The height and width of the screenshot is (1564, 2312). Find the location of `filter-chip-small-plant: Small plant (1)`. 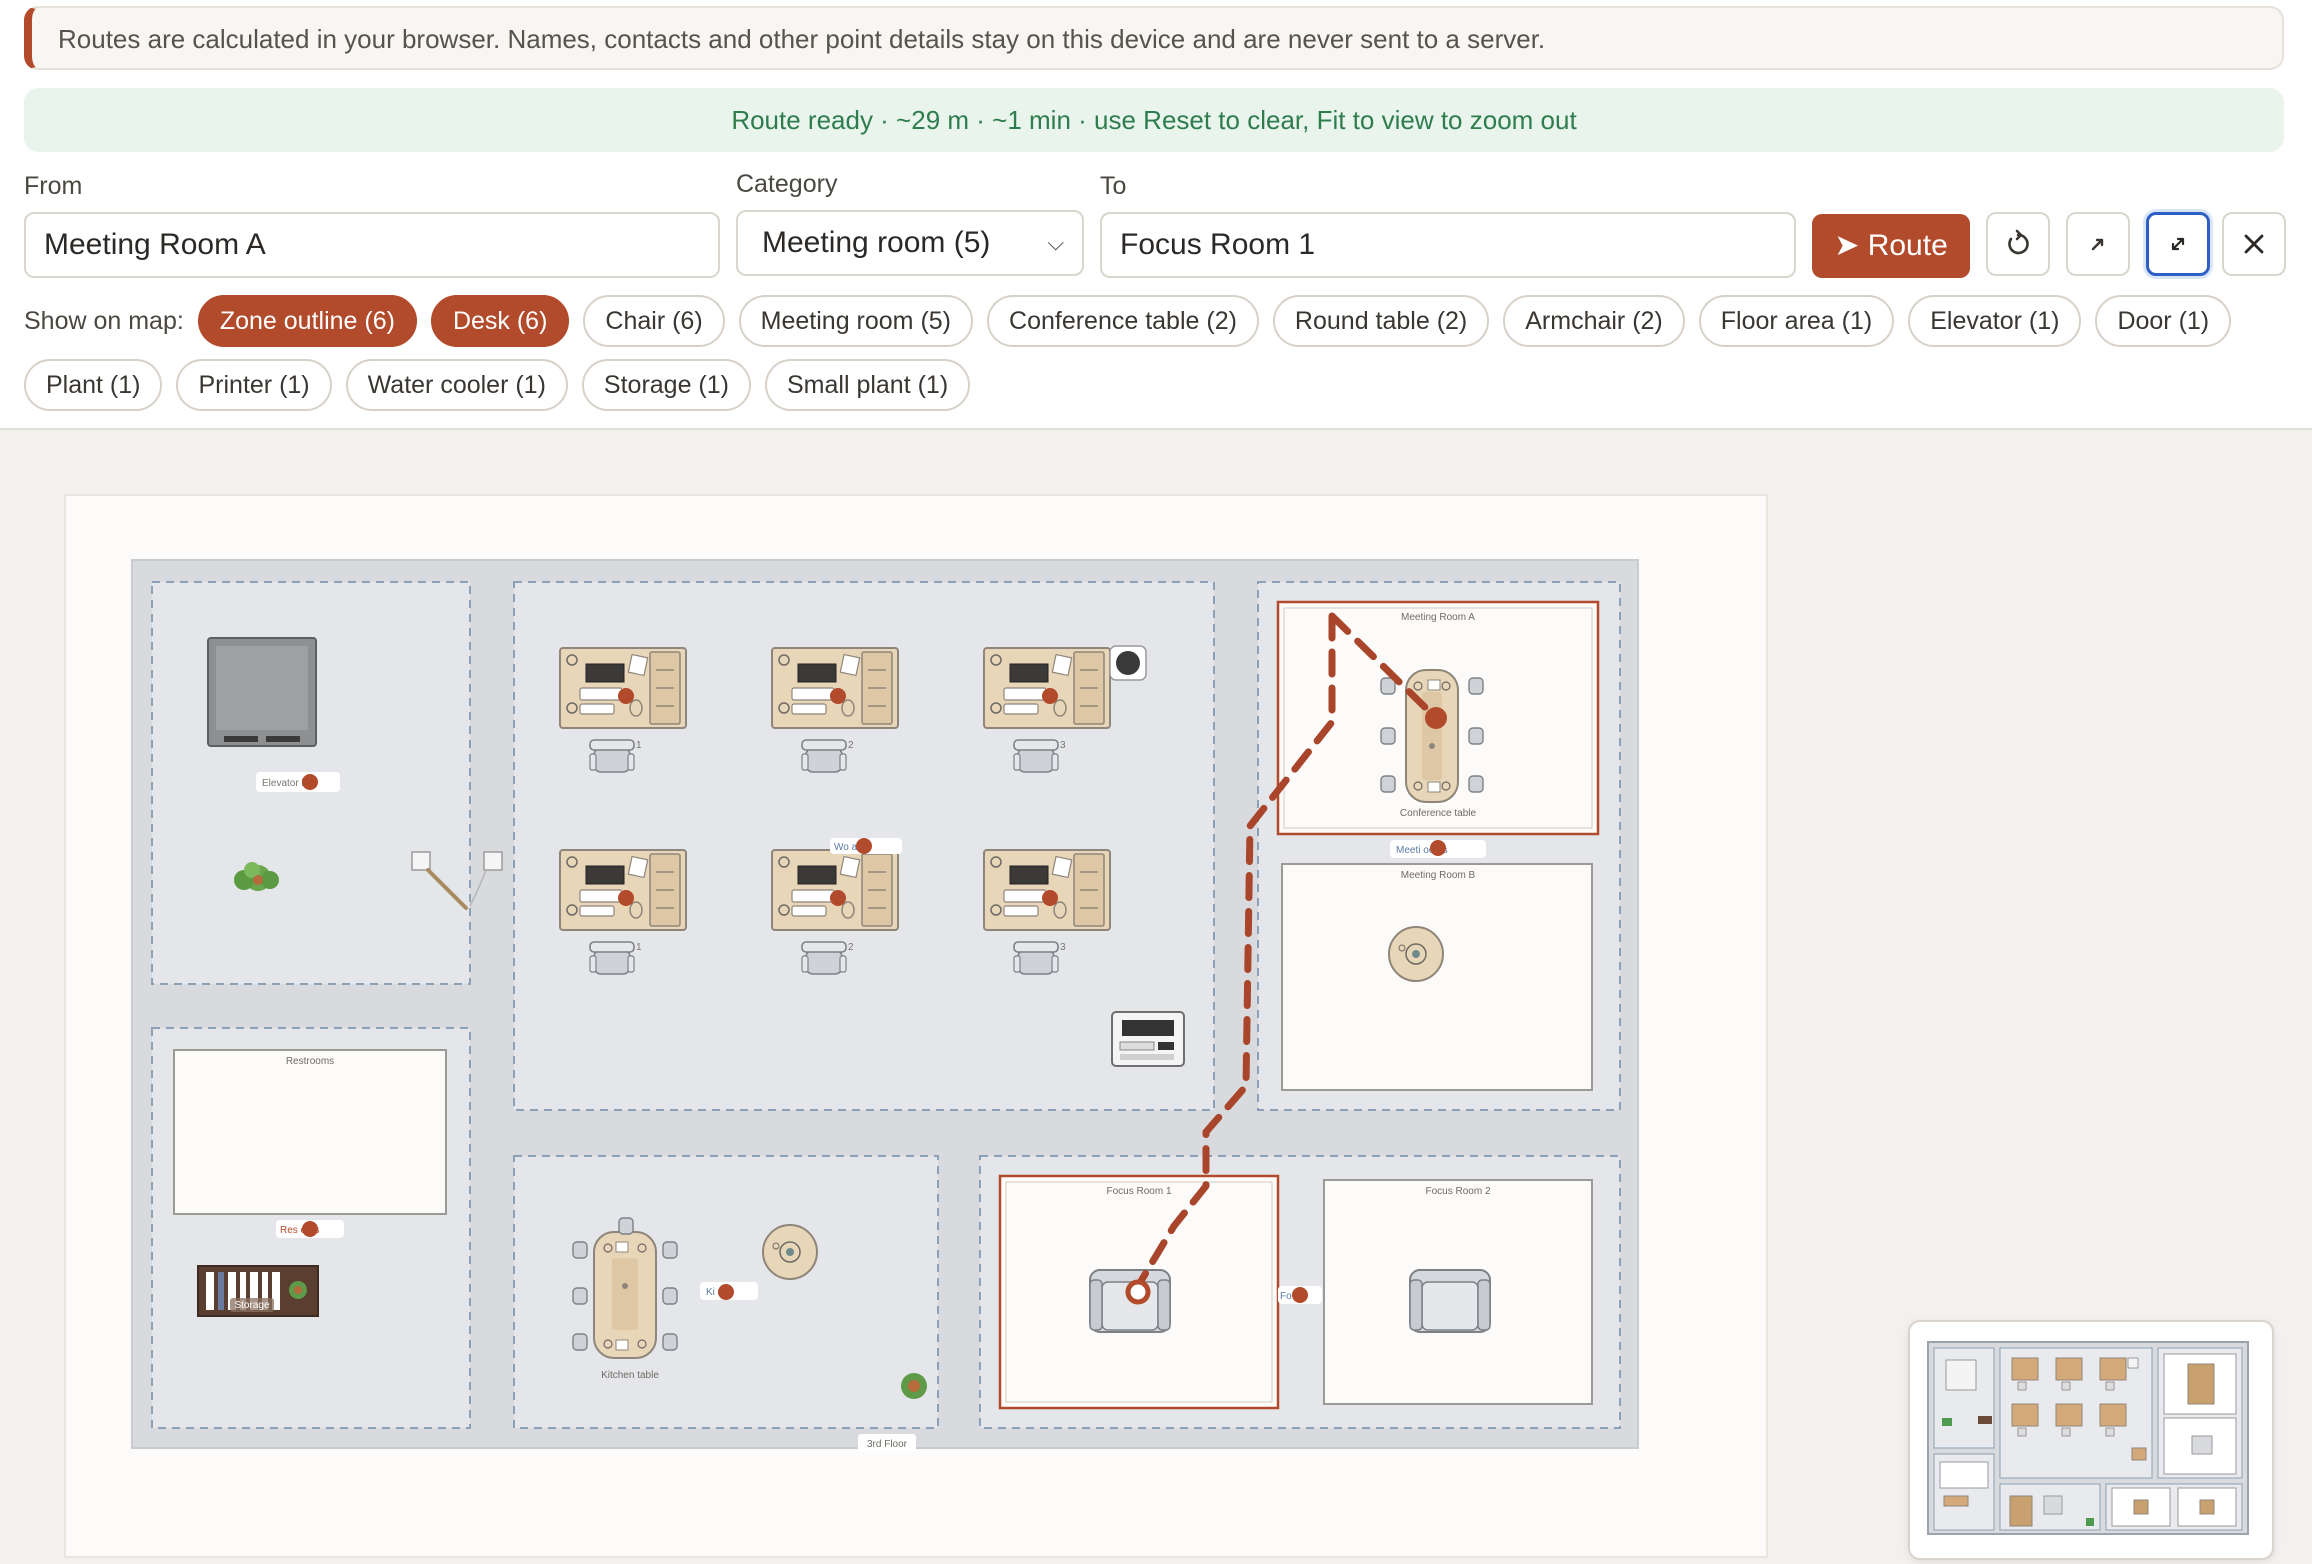

filter-chip-small-plant: Small plant (1) is located at coordinates (867, 385).